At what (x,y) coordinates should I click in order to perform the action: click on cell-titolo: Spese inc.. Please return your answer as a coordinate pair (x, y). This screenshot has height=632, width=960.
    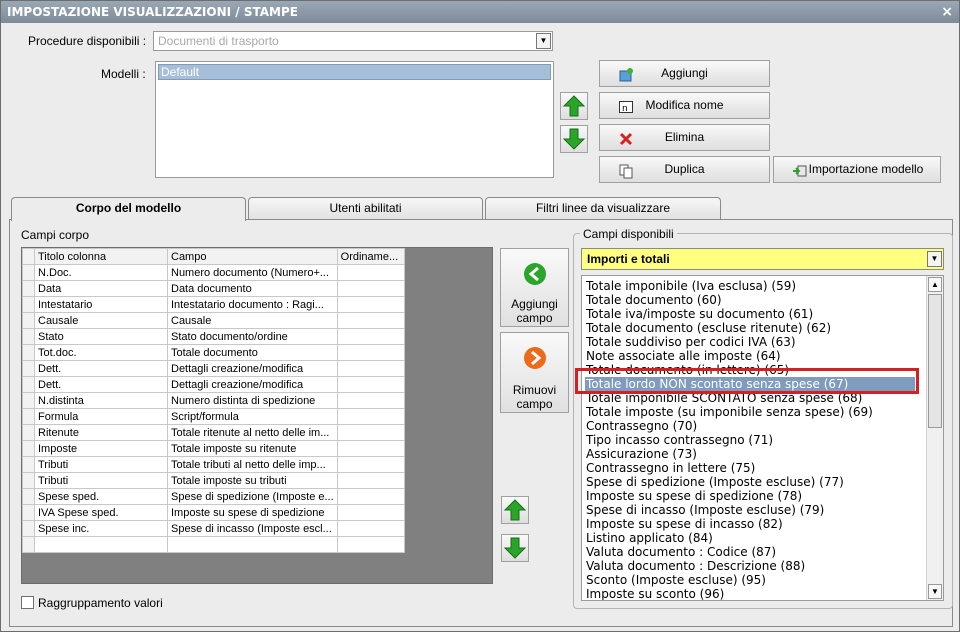
    Looking at the image, I should click on (101, 528).